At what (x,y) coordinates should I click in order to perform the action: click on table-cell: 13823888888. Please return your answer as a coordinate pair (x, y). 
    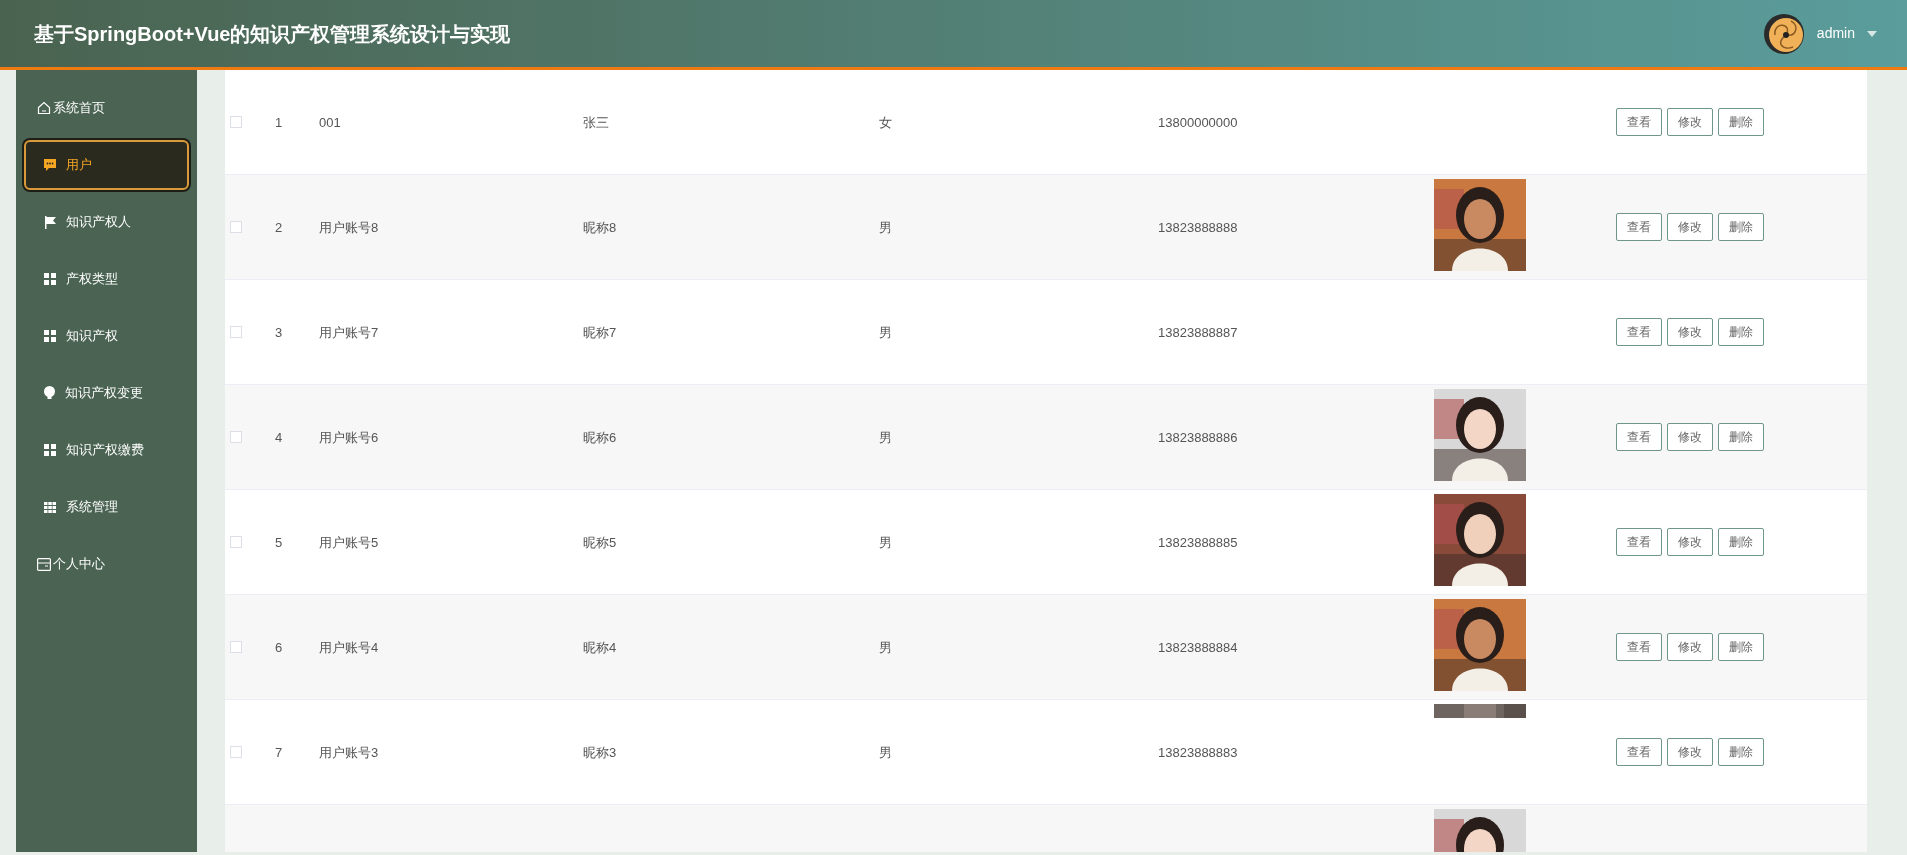
    Looking at the image, I should click on (1198, 227).